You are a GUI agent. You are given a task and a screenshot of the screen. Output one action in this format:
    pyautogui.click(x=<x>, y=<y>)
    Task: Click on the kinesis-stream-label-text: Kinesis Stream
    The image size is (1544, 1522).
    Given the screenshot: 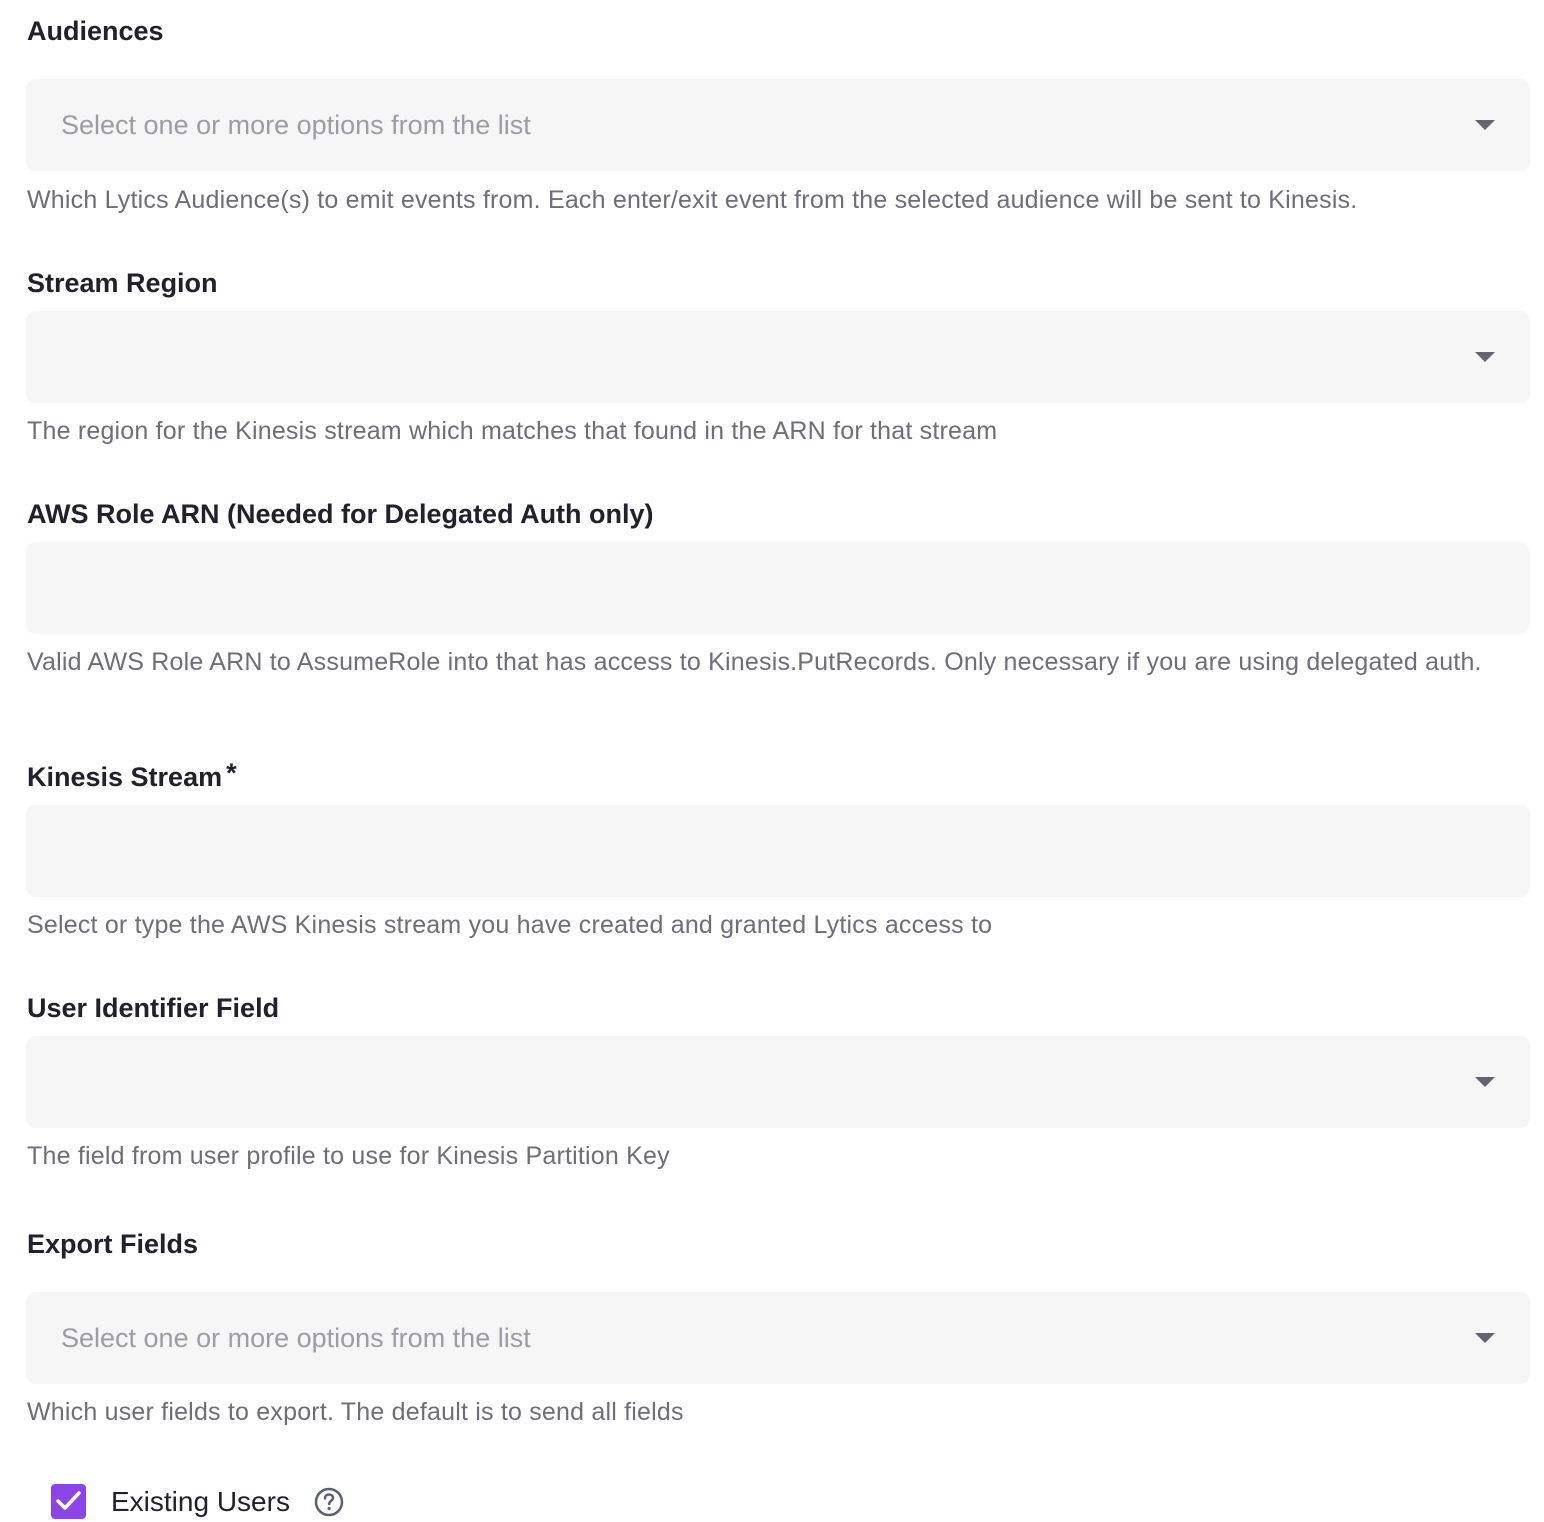 What is the action you would take?
    pyautogui.click(x=125, y=777)
    